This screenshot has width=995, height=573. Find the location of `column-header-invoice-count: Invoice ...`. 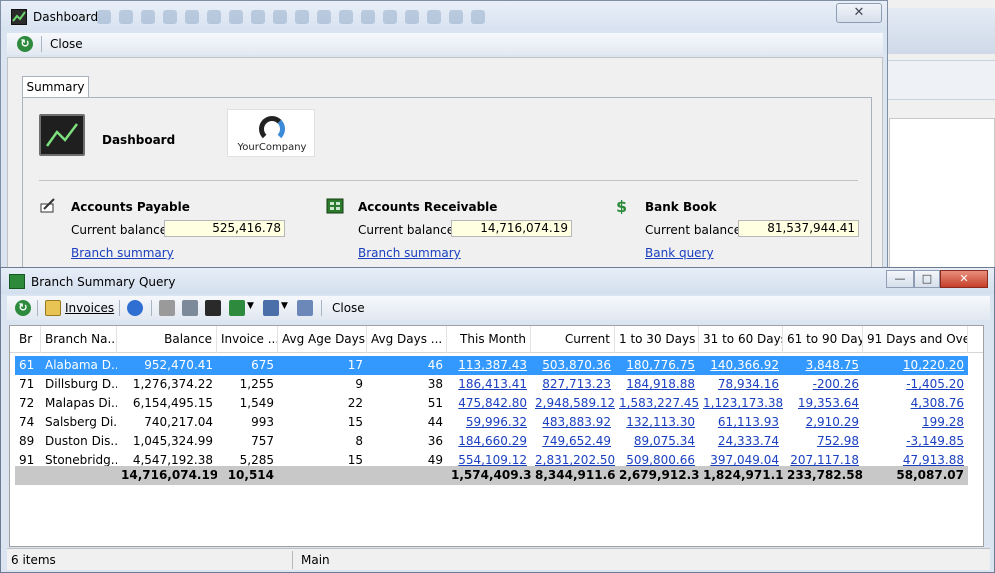

column-header-invoice-count: Invoice ... is located at coordinates (247, 339).